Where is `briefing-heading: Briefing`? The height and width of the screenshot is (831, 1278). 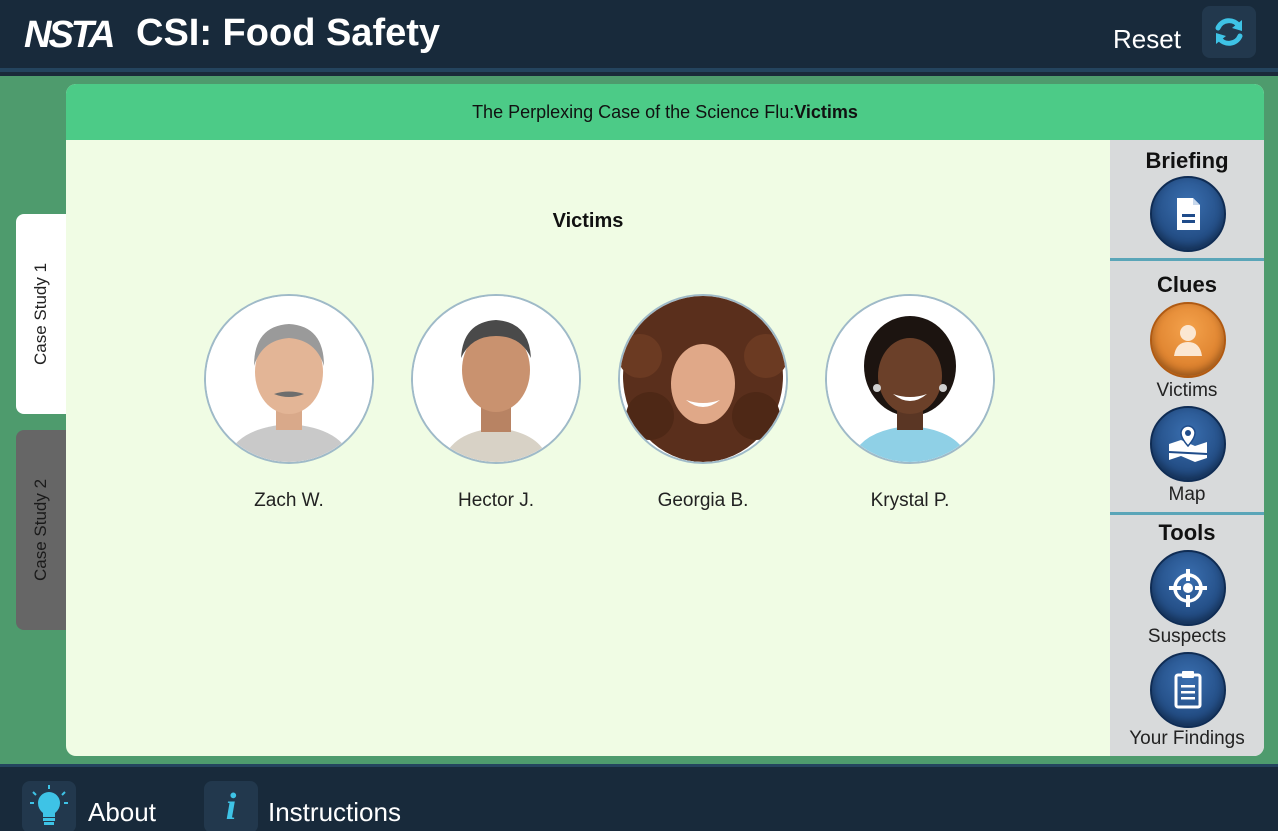 briefing-heading: Briefing is located at coordinates (1187, 160).